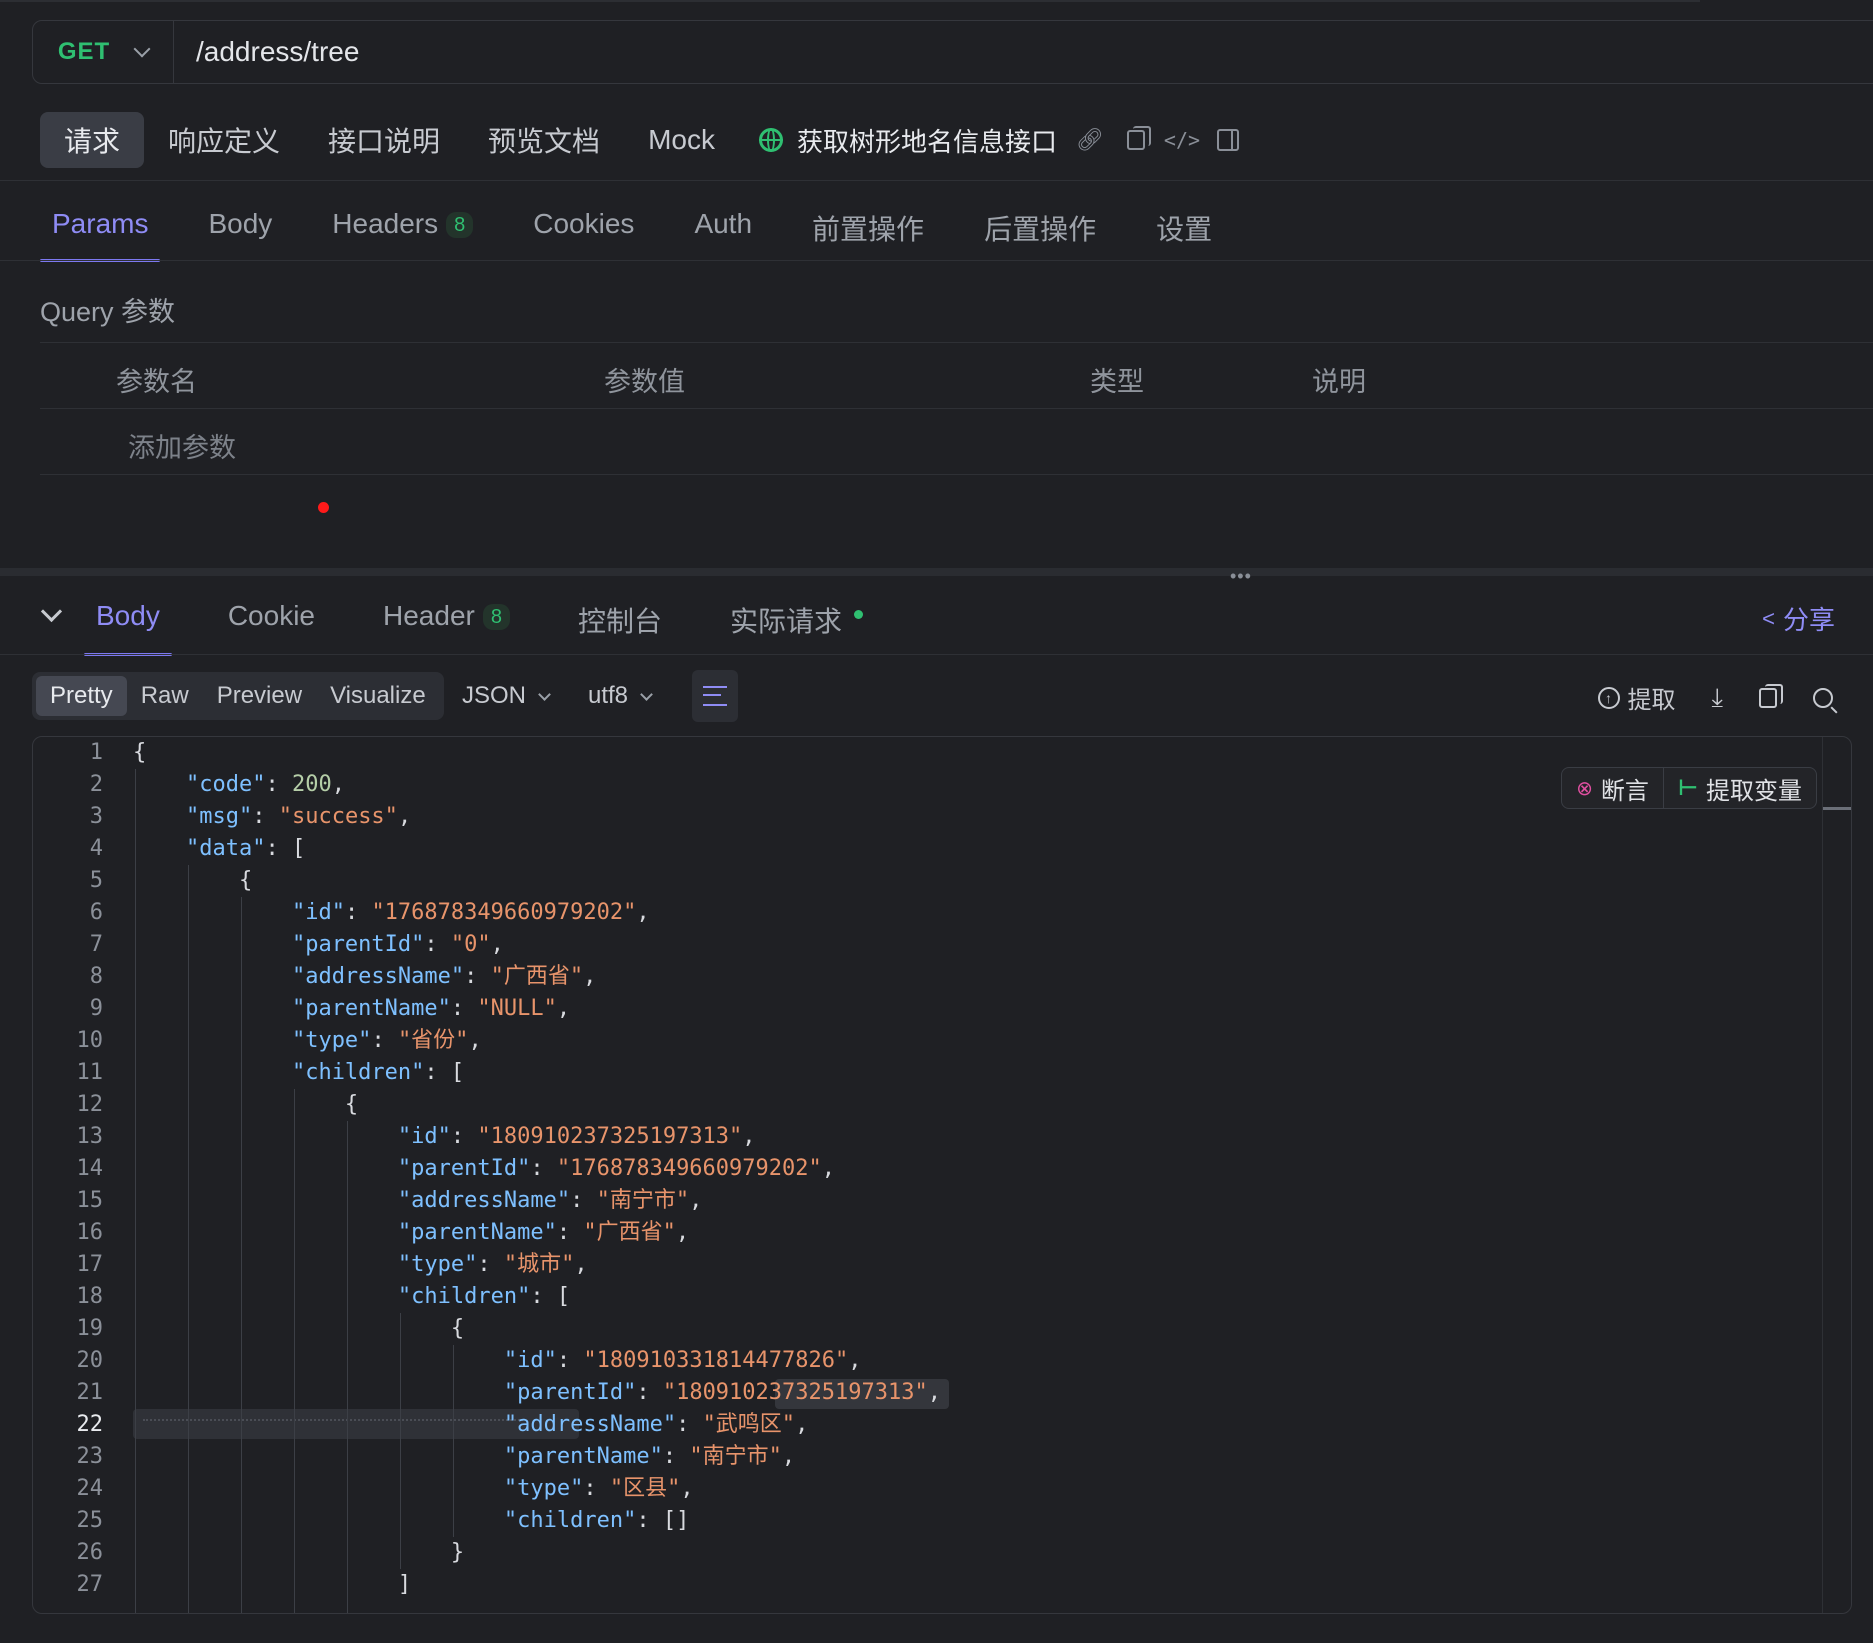  I want to click on chevron-down-icon, so click(142, 49).